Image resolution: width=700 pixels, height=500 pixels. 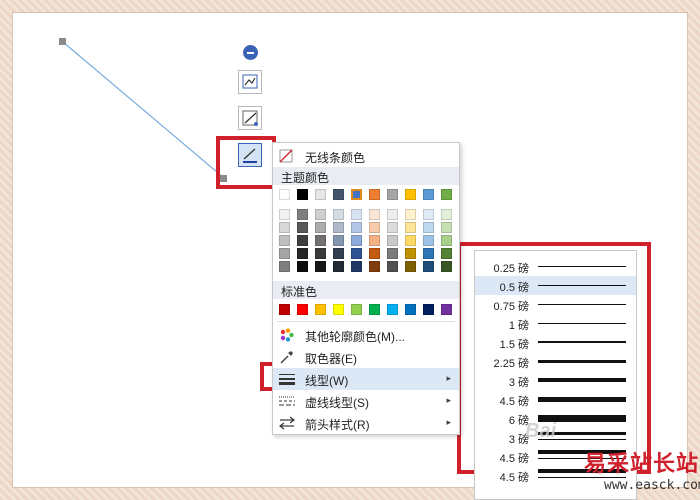 What do you see at coordinates (366, 156) in the screenshot?
I see `no-line-color-item: 无线条颜色` at bounding box center [366, 156].